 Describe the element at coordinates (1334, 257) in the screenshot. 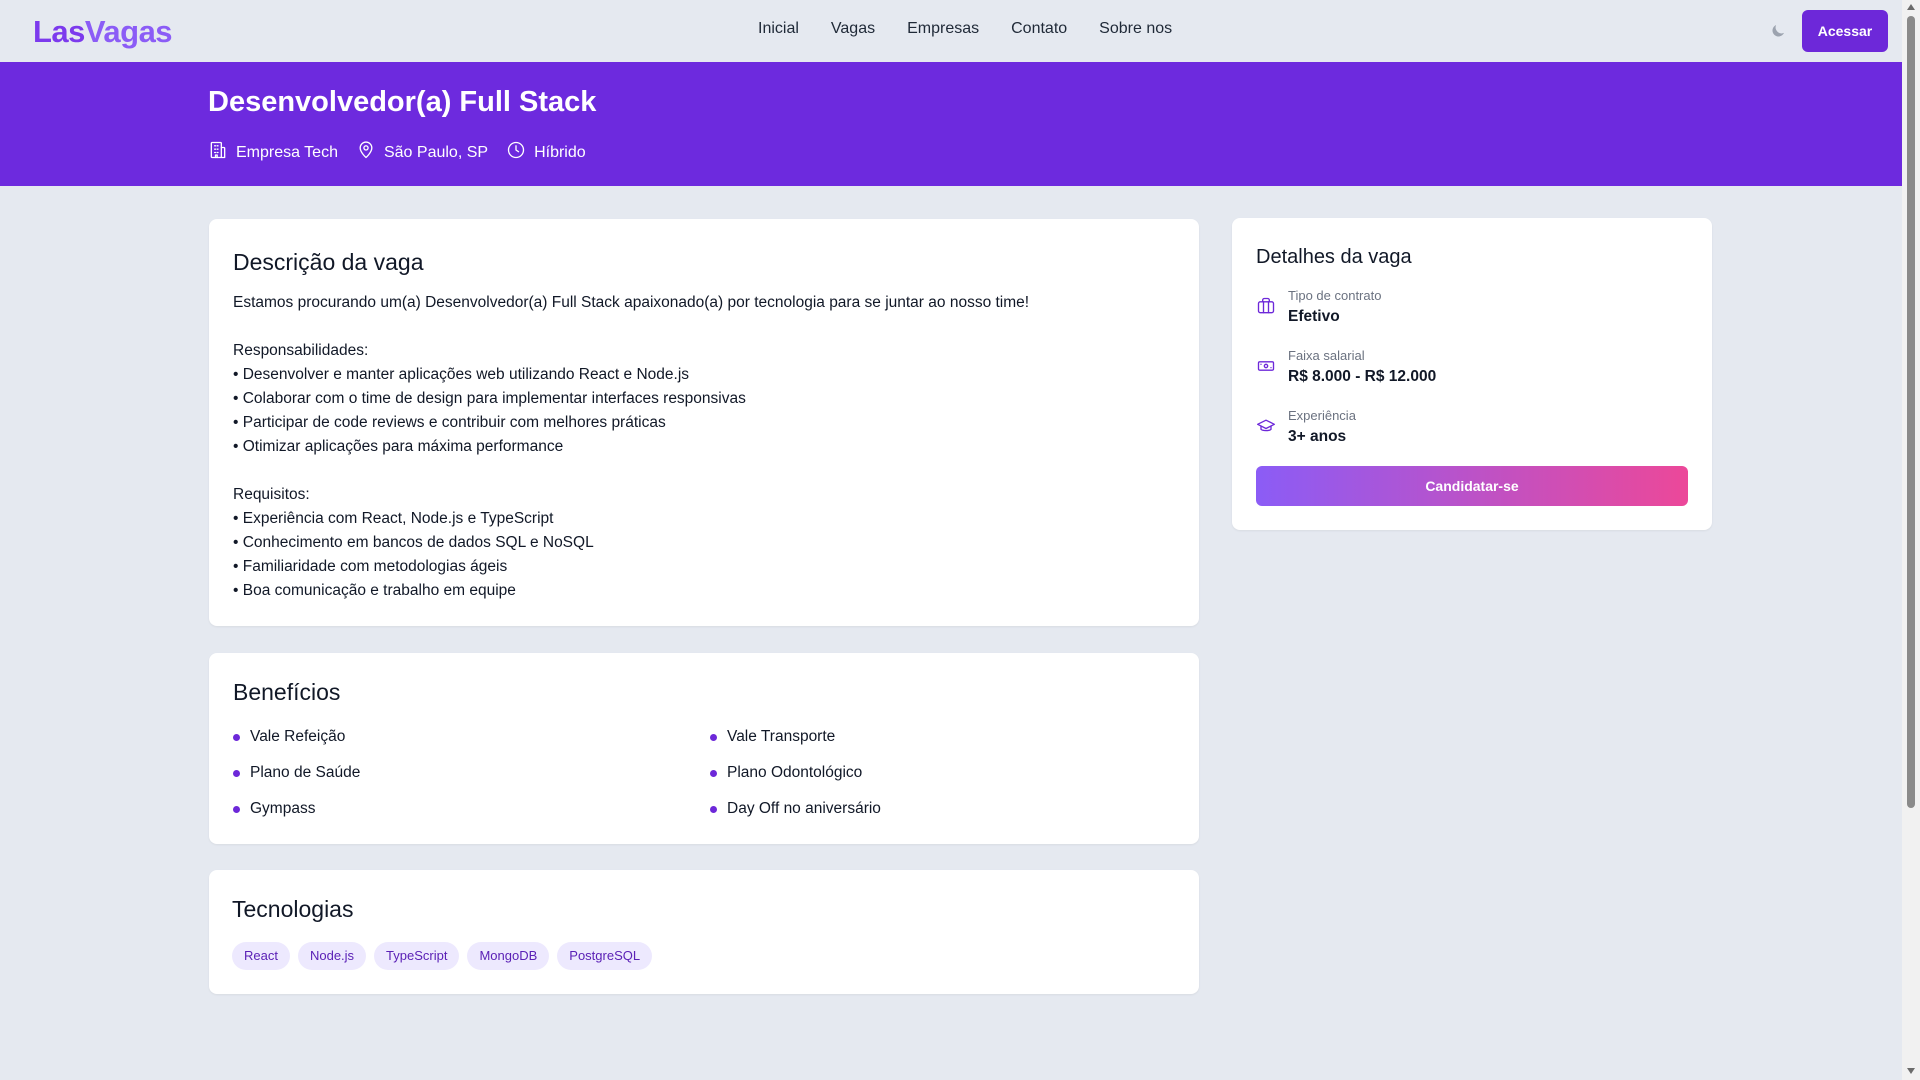

I see `details-title: Detalhes da vaga` at that location.